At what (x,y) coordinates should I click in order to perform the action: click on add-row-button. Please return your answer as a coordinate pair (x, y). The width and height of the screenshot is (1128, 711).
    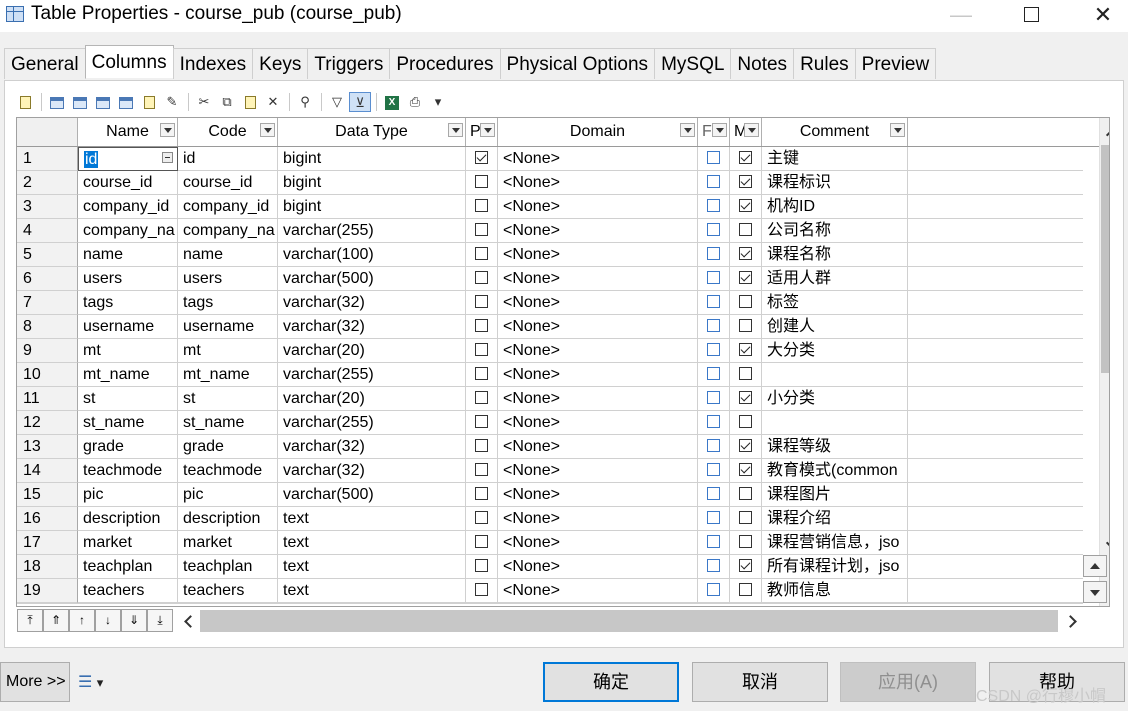
    Looking at the image, I should click on (80, 102).